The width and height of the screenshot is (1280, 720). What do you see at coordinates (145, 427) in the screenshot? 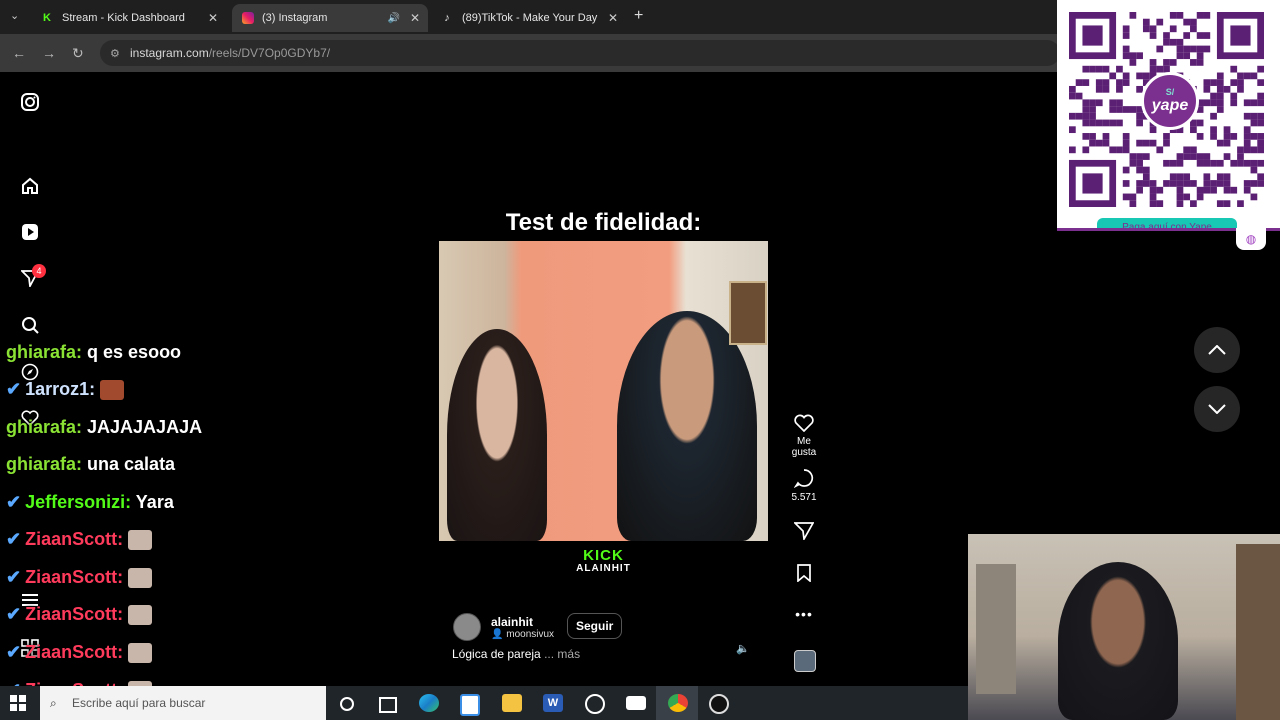
I see `chat-text: JAJAJAJAJA` at bounding box center [145, 427].